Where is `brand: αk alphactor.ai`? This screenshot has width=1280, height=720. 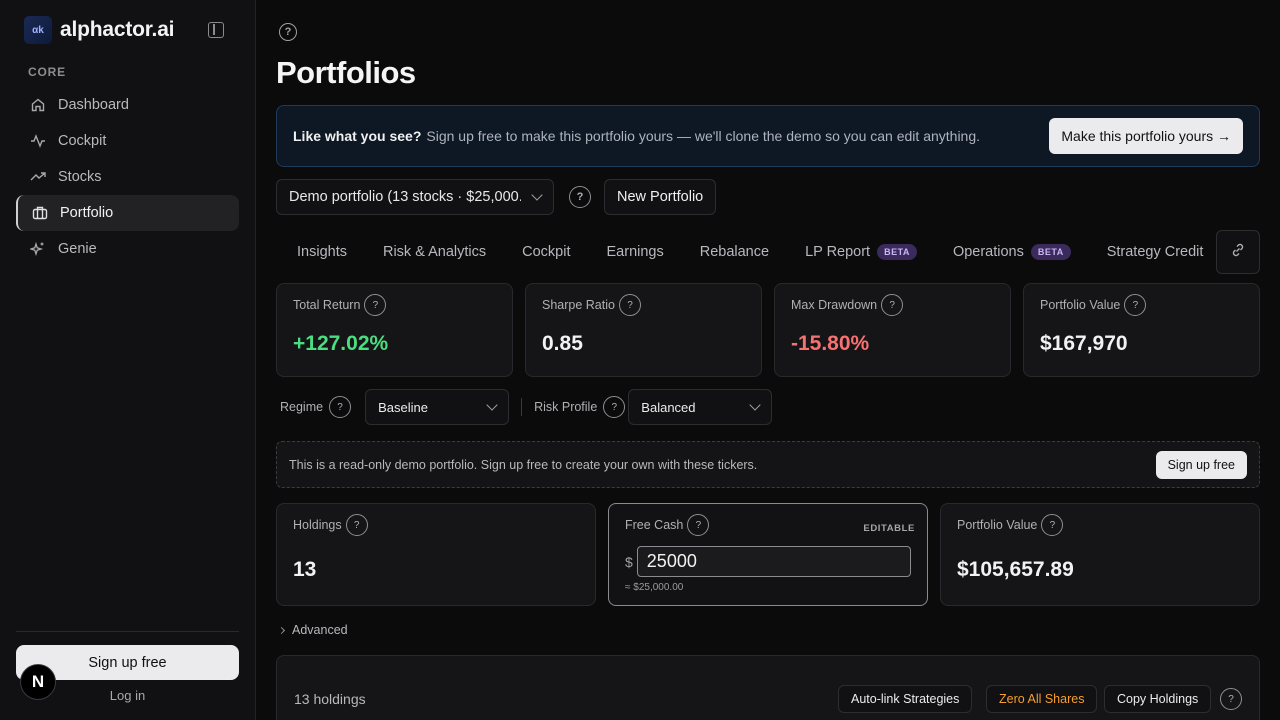
brand: αk alphactor.ai is located at coordinates (99, 30).